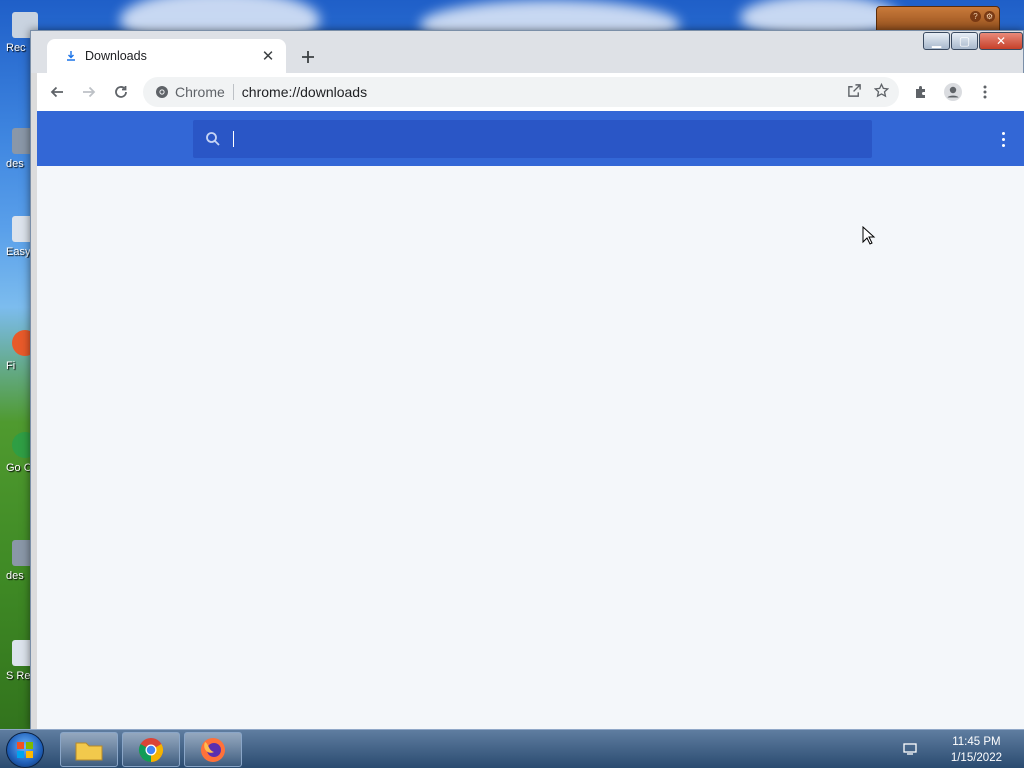 The image size is (1024, 768). I want to click on clock-time: 11:45 PM, so click(976, 742).